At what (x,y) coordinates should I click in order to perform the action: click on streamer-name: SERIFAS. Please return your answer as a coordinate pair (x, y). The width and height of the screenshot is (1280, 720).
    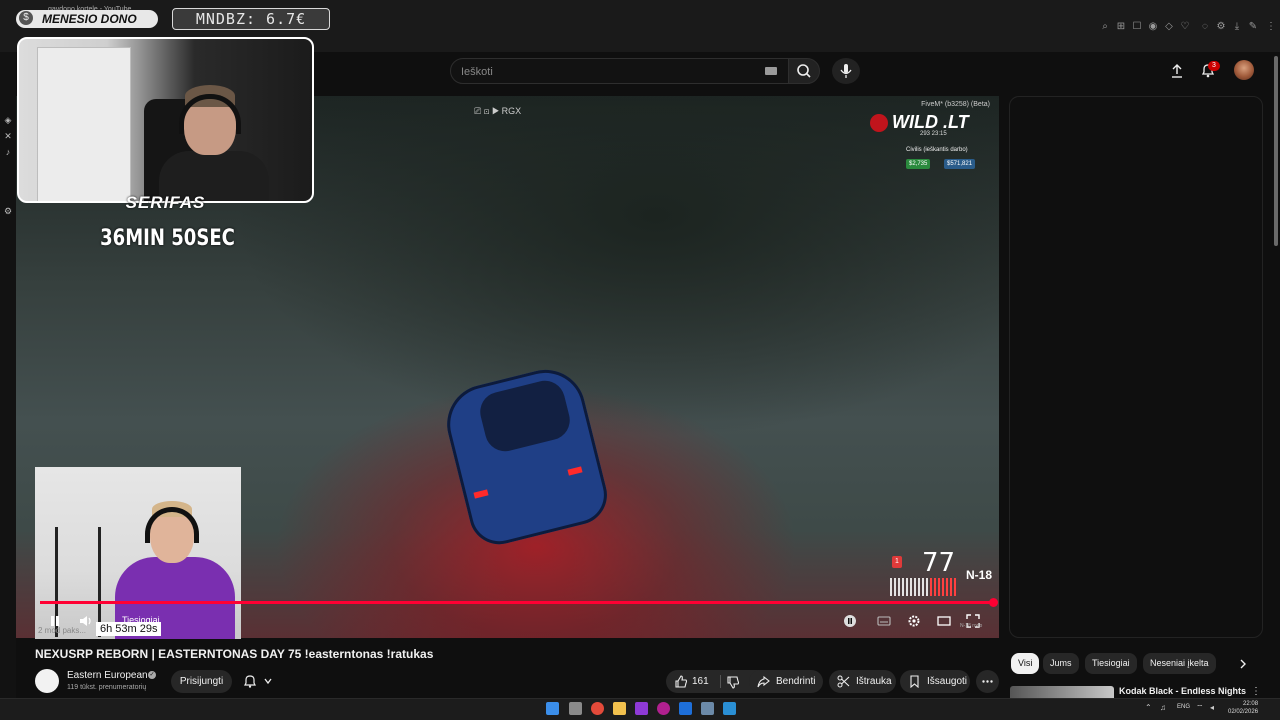
    Looking at the image, I should click on (165, 202).